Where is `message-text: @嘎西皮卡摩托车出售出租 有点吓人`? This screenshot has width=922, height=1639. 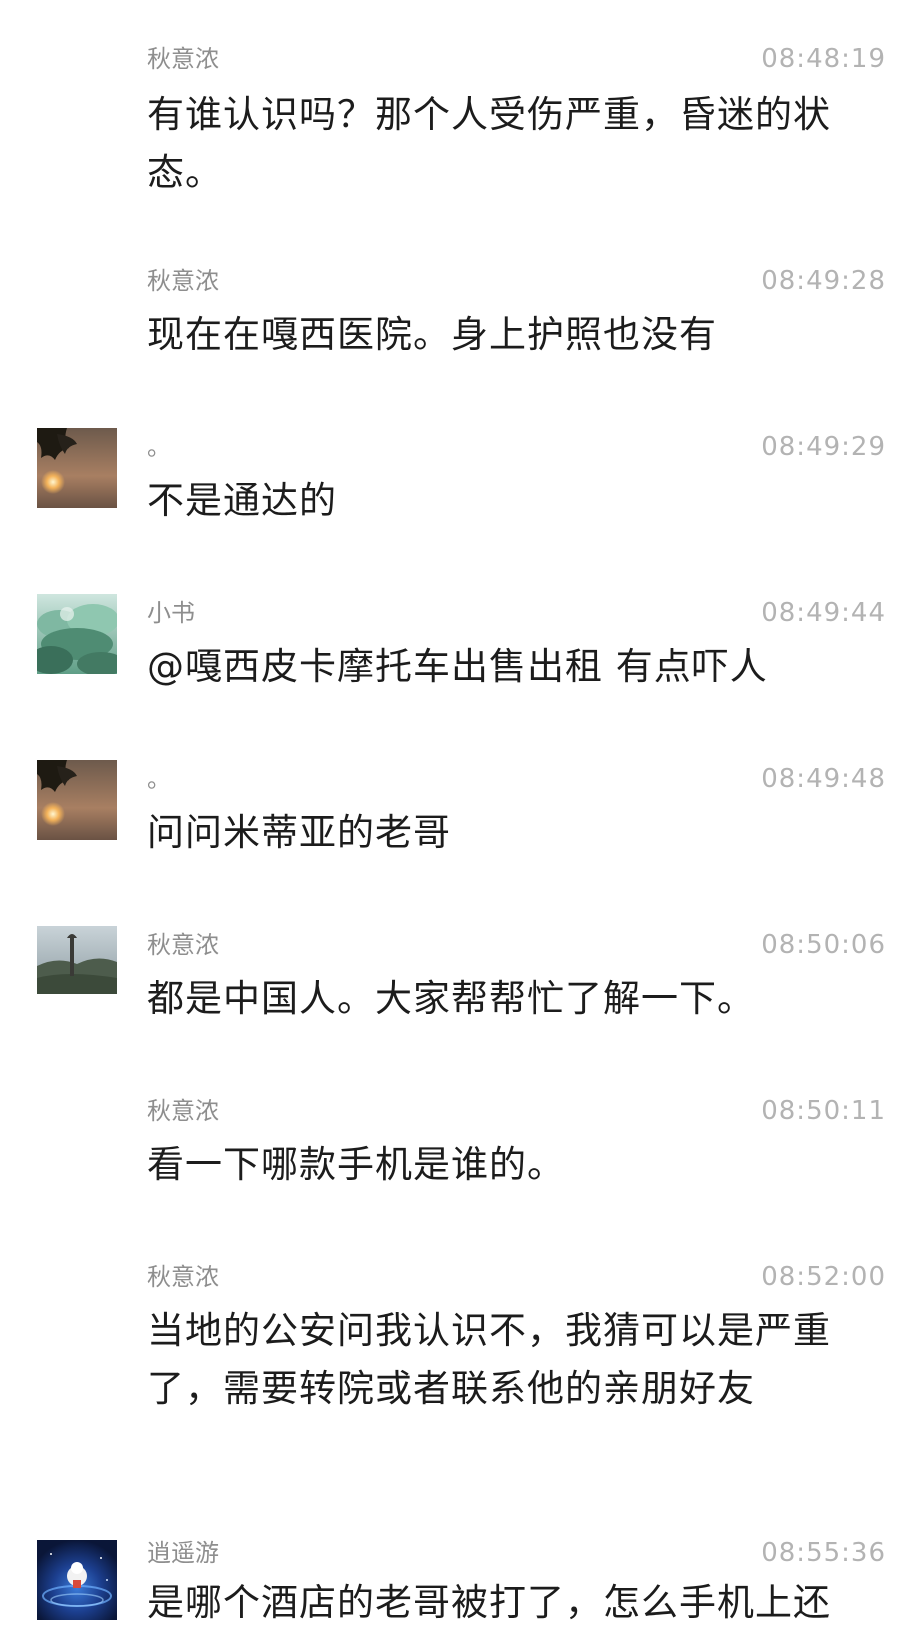 message-text: @嘎西皮卡摩托车出售出租 有点吓人 is located at coordinates (457, 666).